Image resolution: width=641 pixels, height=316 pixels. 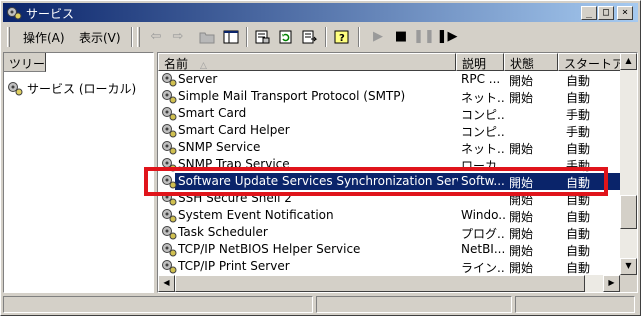 I want to click on scroll-right-button: ▶, so click(x=611, y=283).